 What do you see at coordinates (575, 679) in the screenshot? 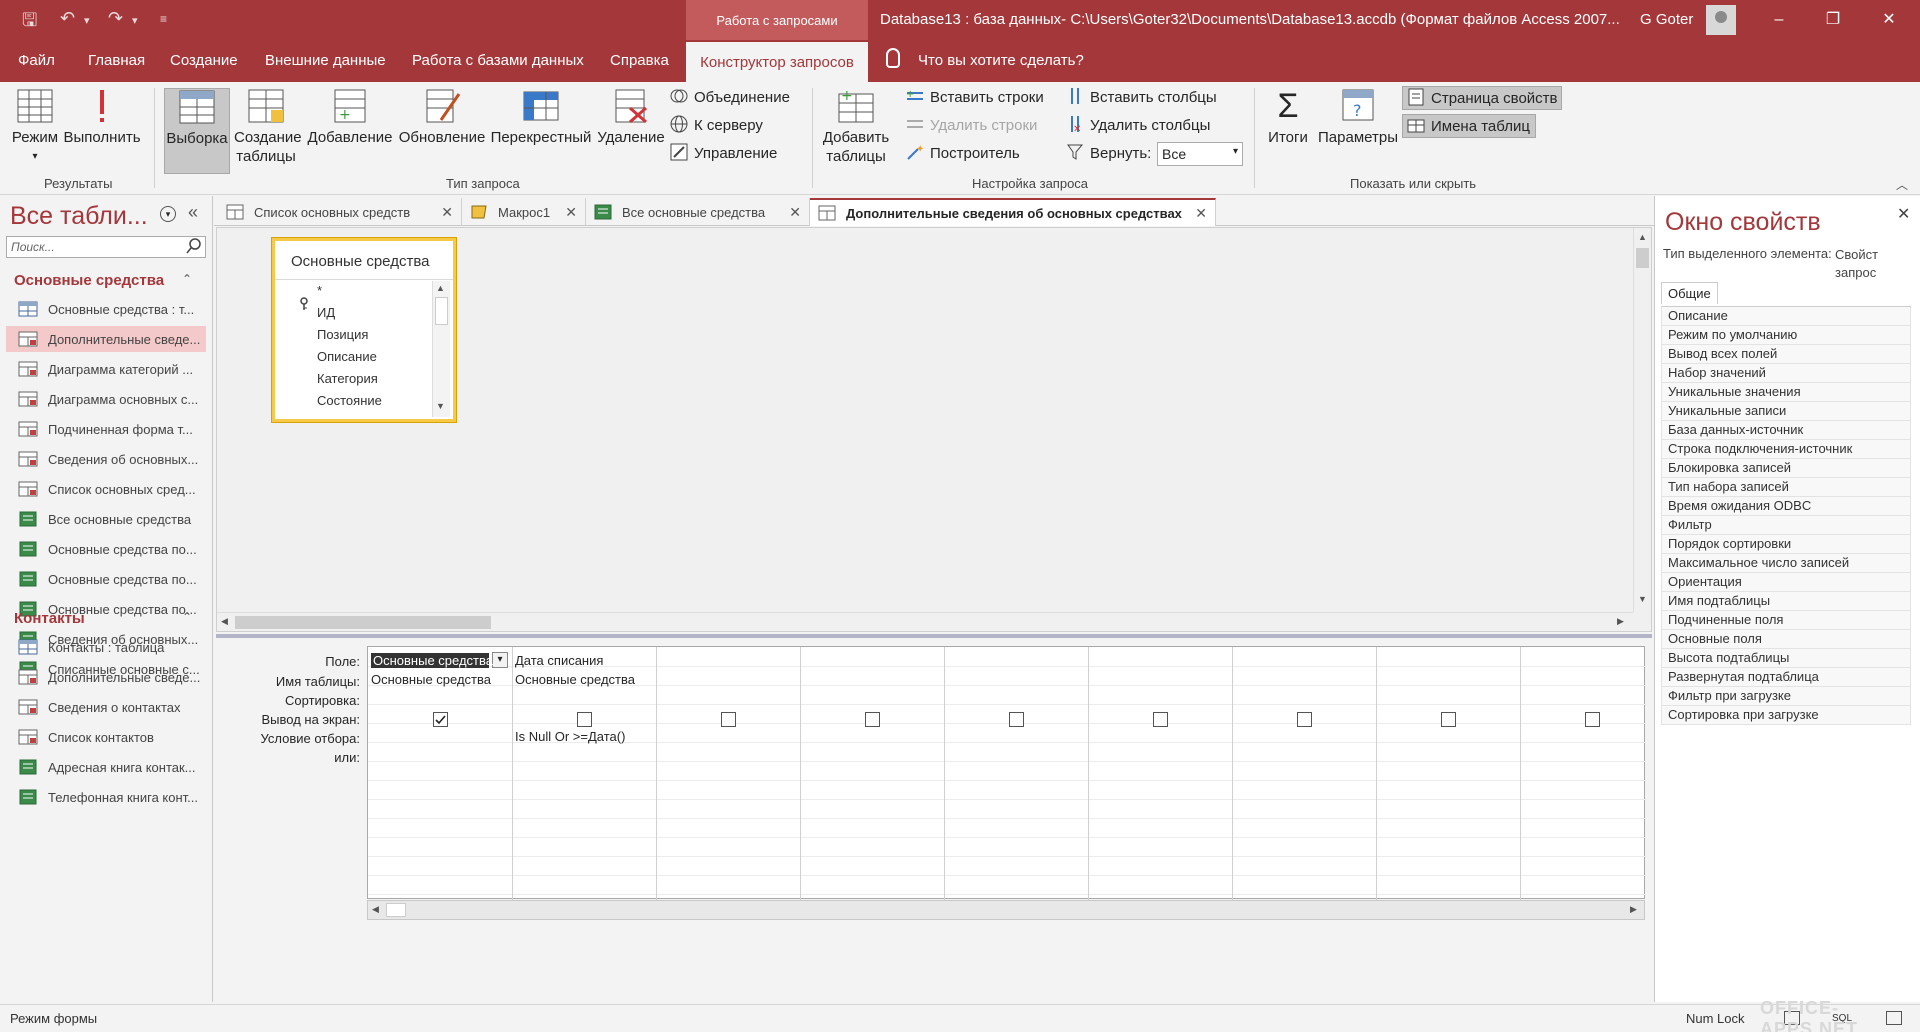
I see `grid-table-cell: Основные средства` at bounding box center [575, 679].